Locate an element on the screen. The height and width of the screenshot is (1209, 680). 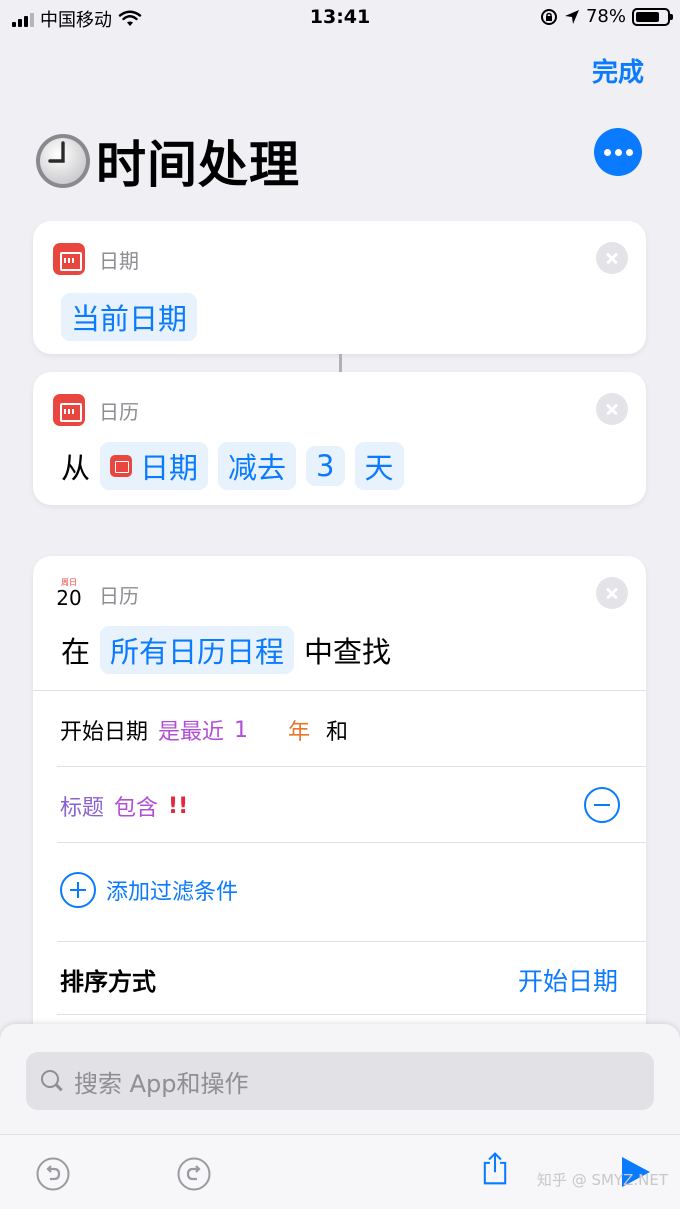
find-label: 中查找 is located at coordinates (348, 652).